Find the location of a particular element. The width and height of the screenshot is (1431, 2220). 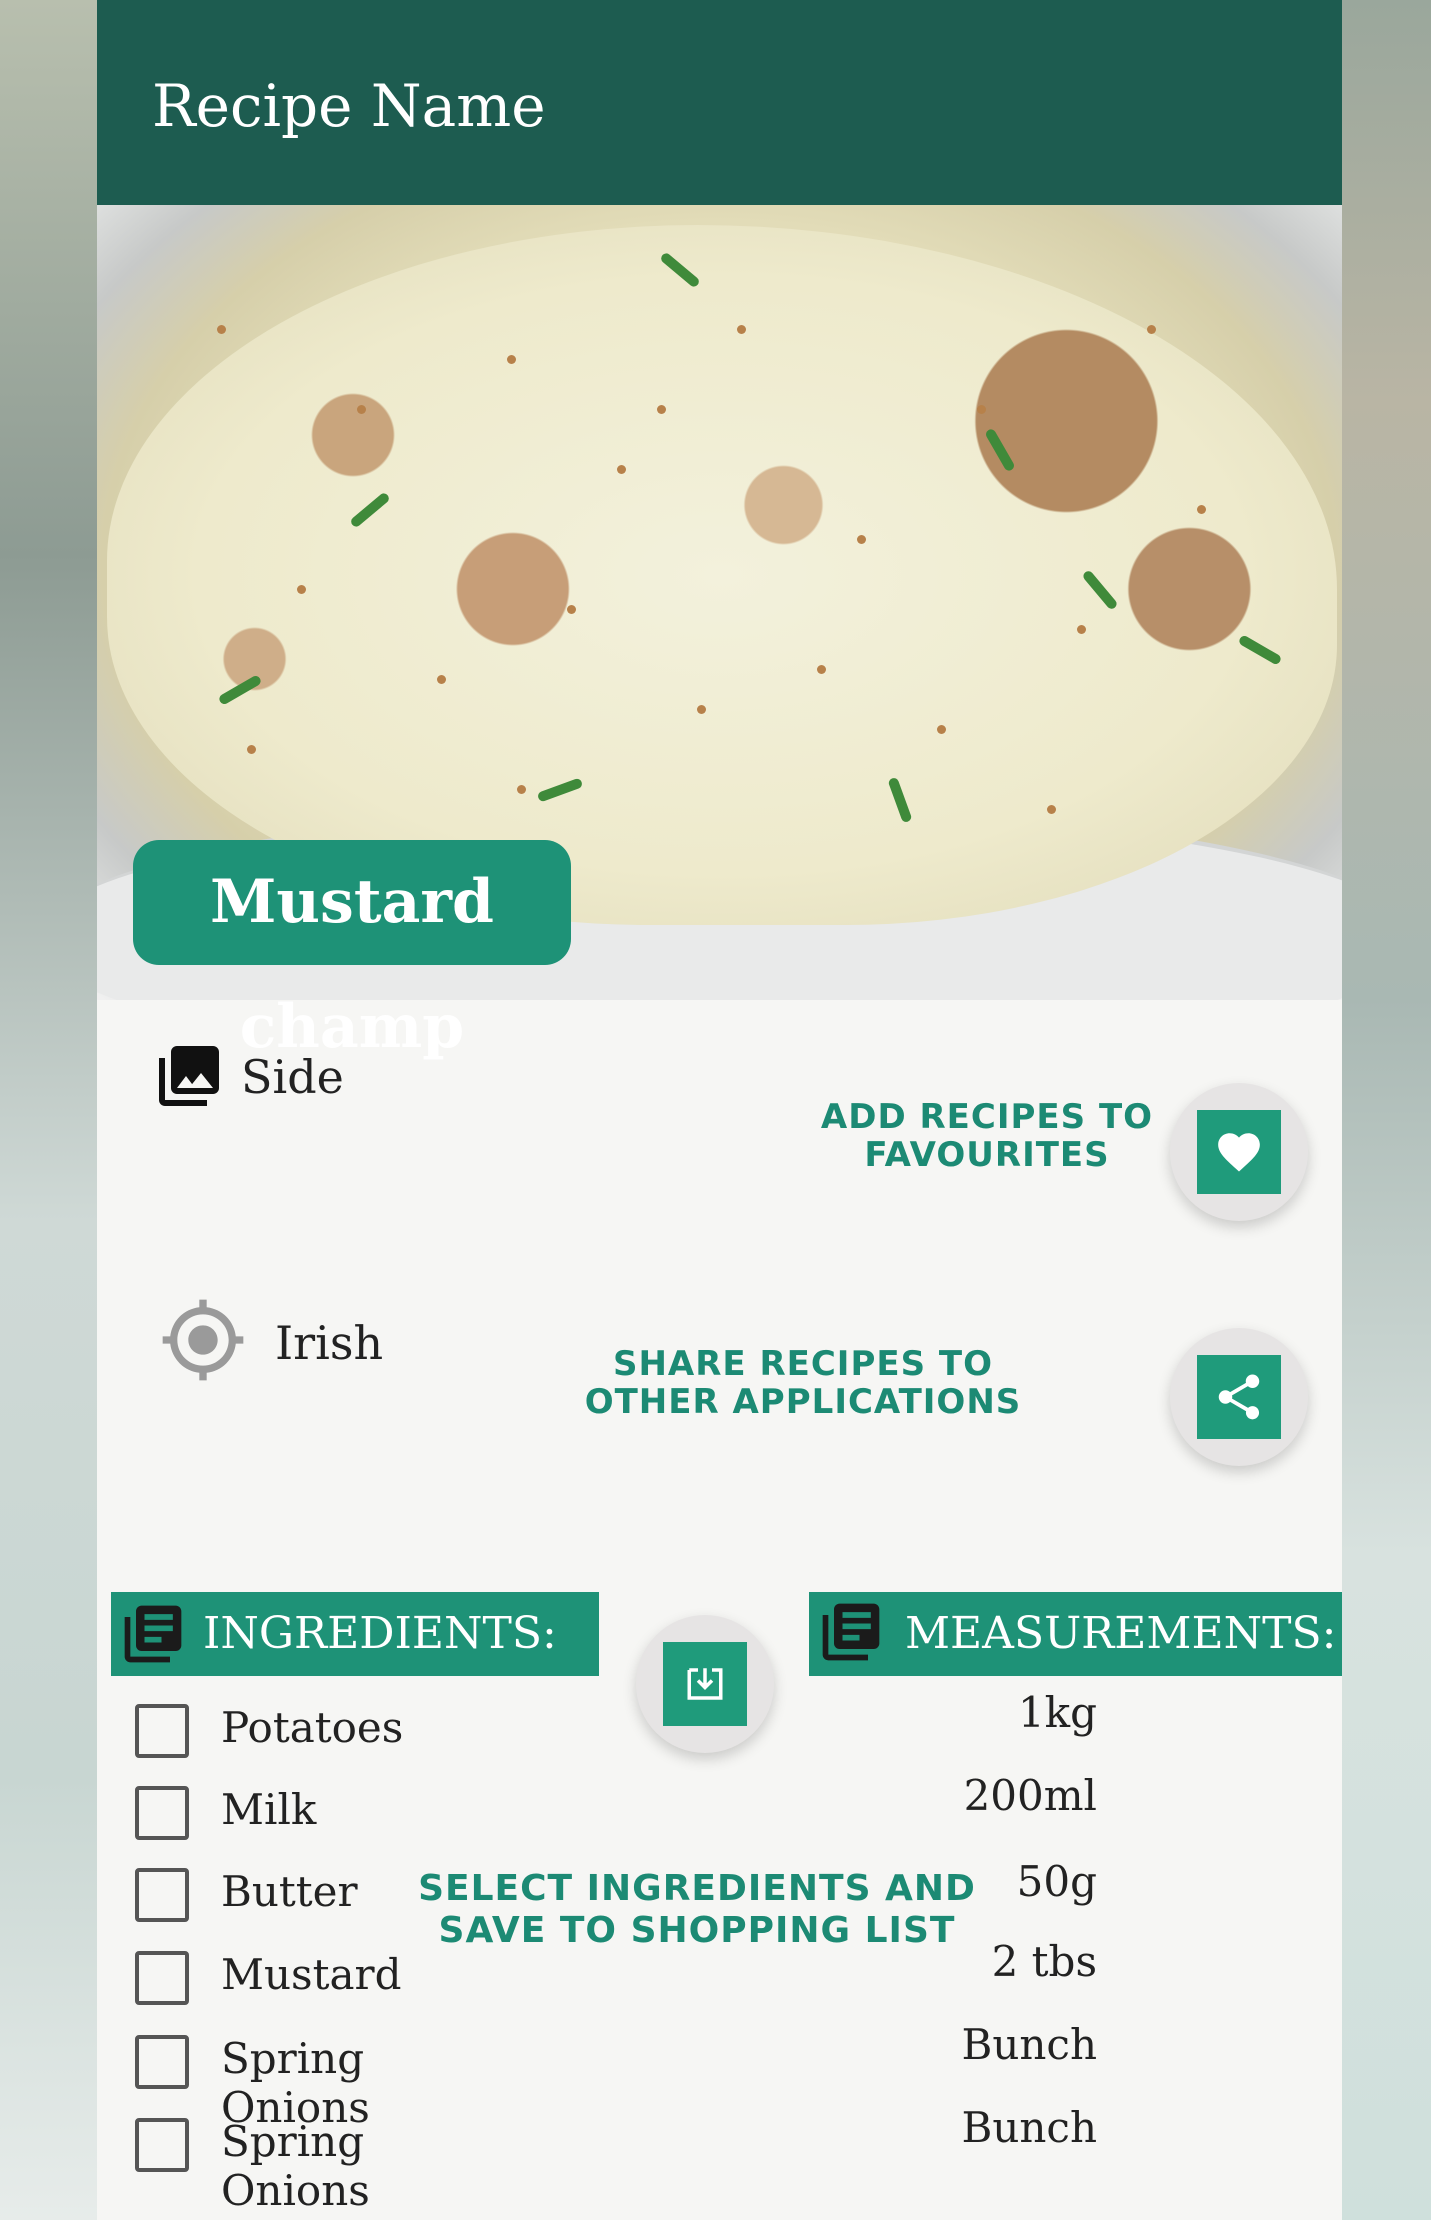

share-hint: SHARE RECIPES TO OTHER APPLICATIONS is located at coordinates (803, 1383).